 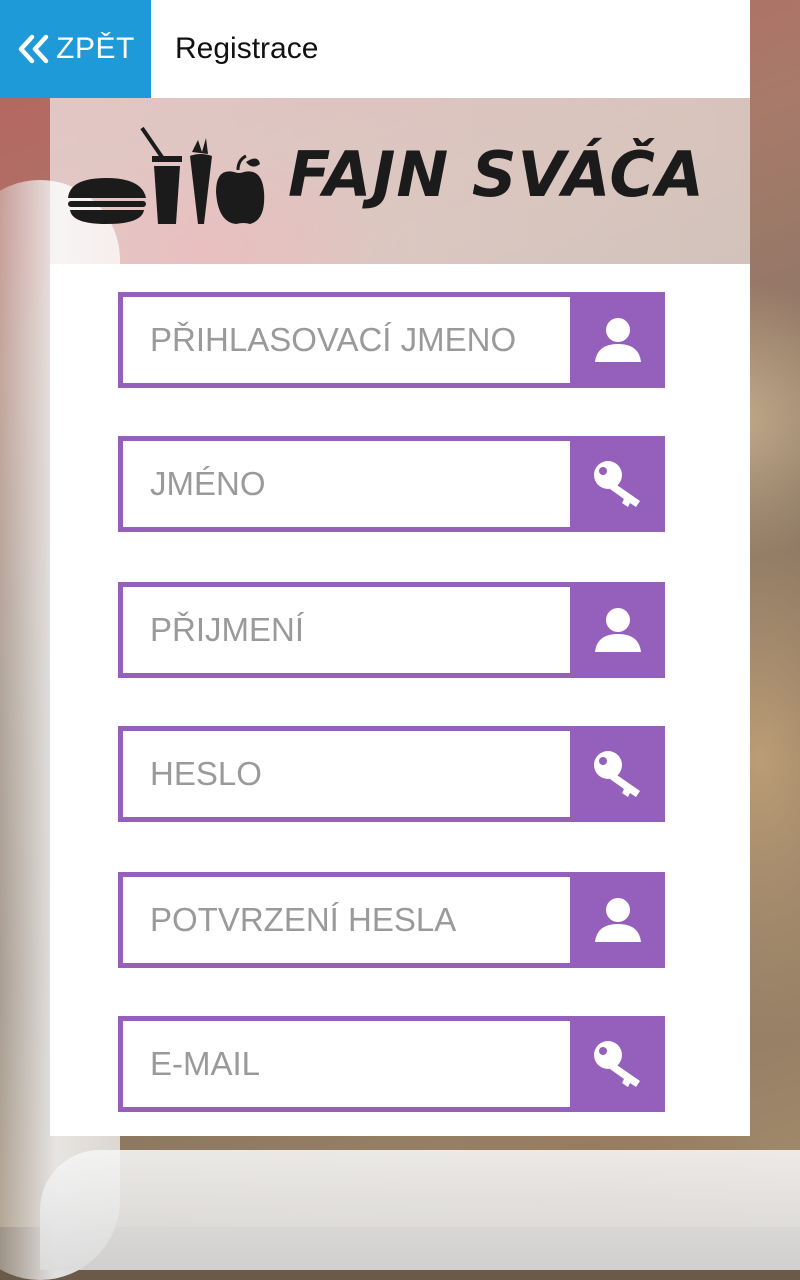 What do you see at coordinates (346, 484) in the screenshot?
I see `first-name-input` at bounding box center [346, 484].